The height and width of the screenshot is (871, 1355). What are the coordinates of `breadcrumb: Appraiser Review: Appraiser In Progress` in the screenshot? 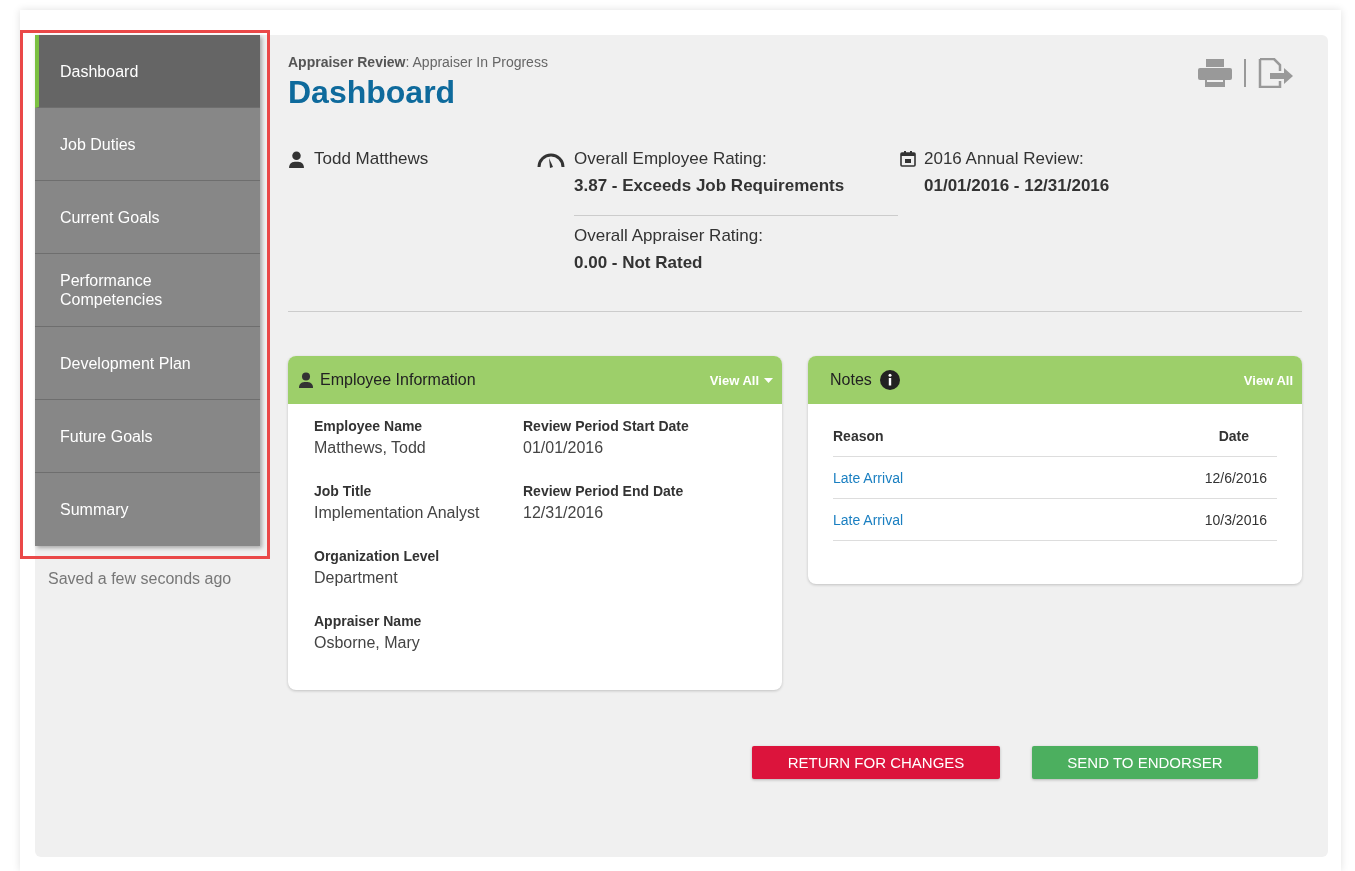 It's located at (418, 62).